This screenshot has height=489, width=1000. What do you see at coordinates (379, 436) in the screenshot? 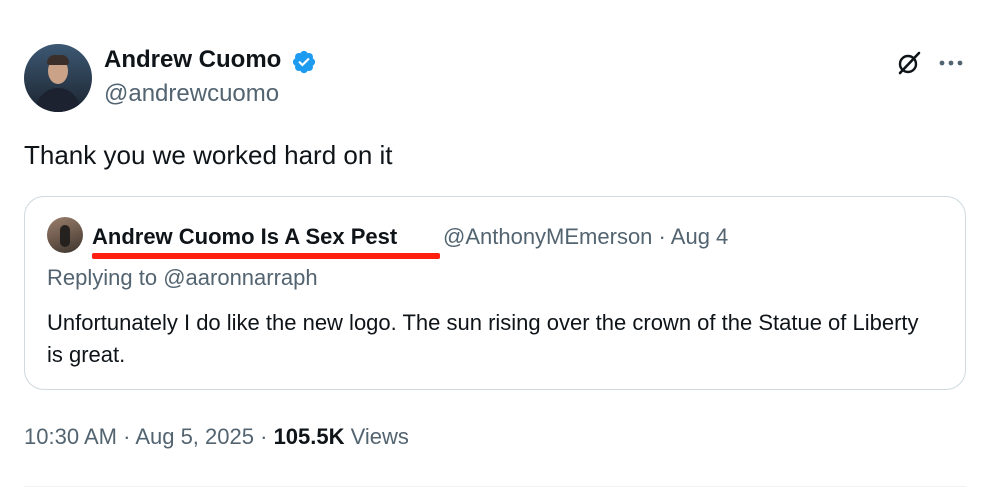
I see `views-label: Views` at bounding box center [379, 436].